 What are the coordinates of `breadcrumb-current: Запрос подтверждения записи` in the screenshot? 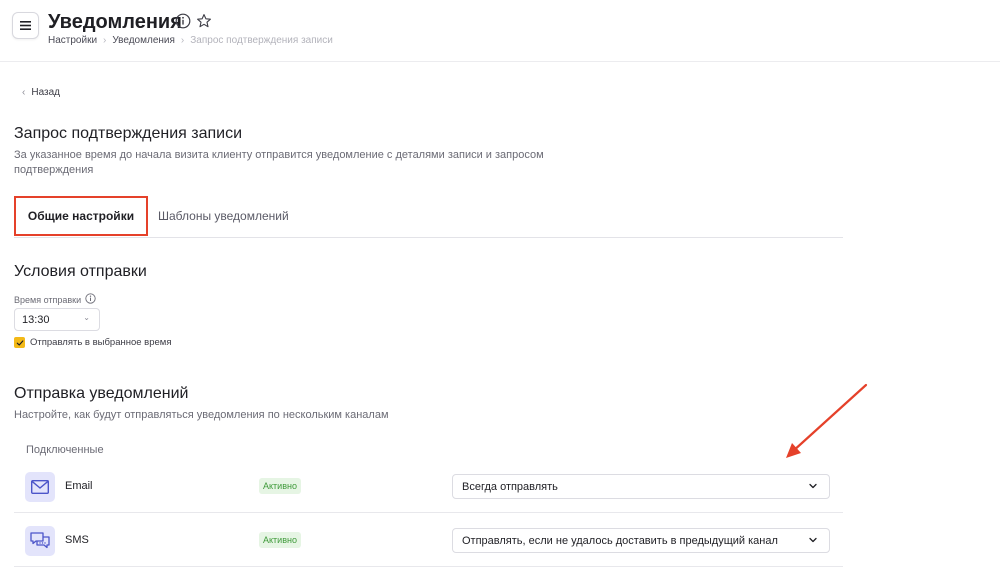 It's located at (261, 40).